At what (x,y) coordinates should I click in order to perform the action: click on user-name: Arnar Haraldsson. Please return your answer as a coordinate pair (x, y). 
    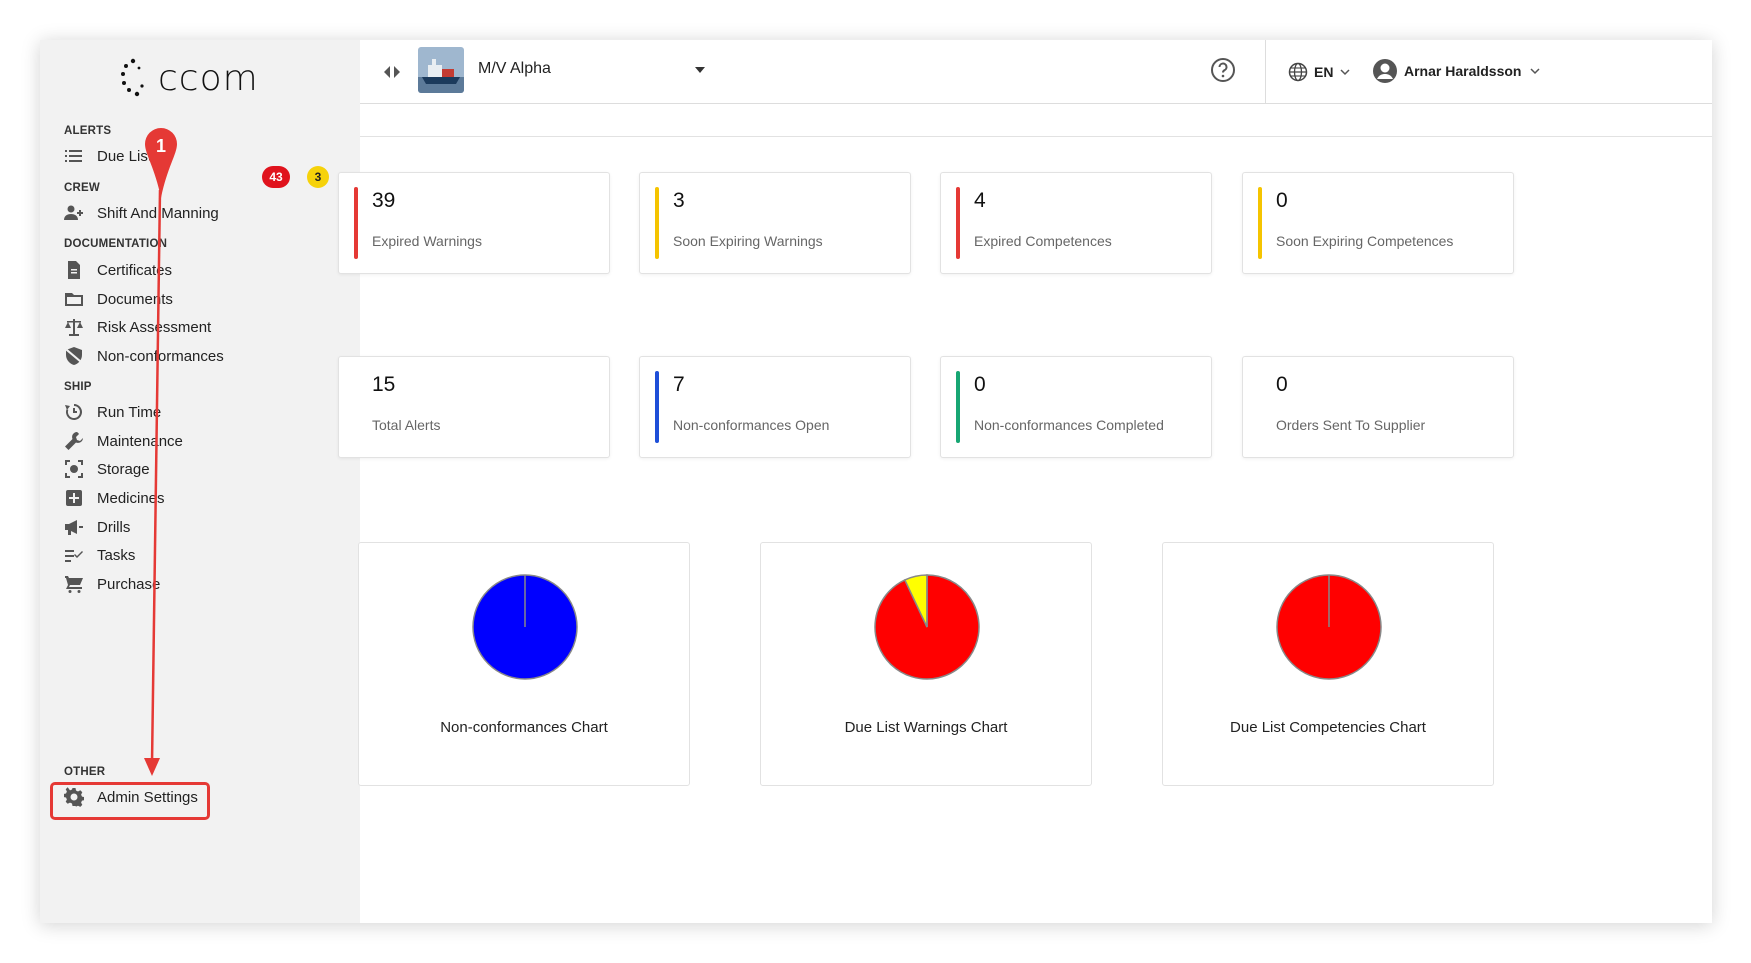
    Looking at the image, I should click on (1463, 71).